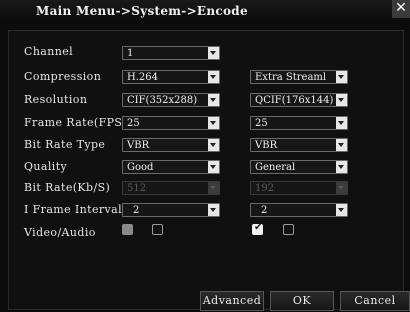 The height and width of the screenshot is (312, 410). Describe the element at coordinates (299, 210) in the screenshot. I see `i-frame-extra-select: 2` at that location.